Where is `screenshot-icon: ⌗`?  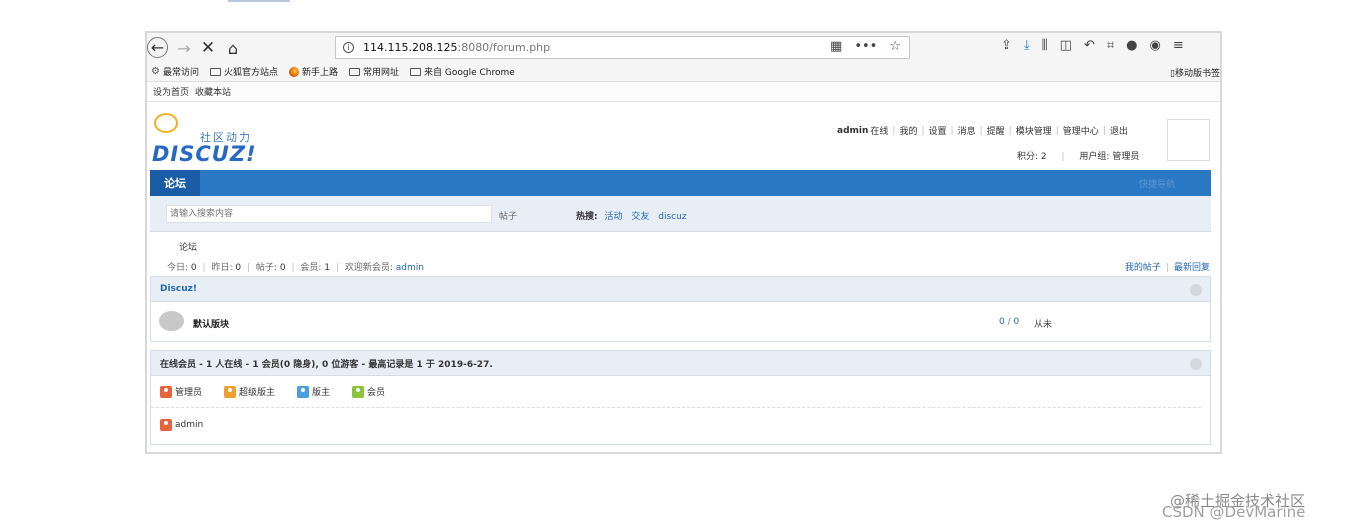 screenshot-icon: ⌗ is located at coordinates (1110, 45).